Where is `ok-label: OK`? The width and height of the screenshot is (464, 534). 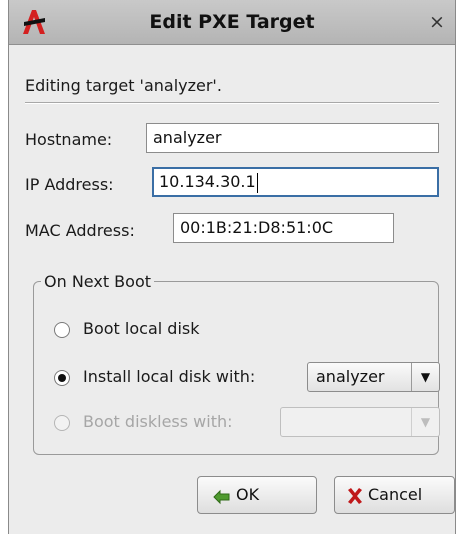
ok-label: OK is located at coordinates (248, 494).